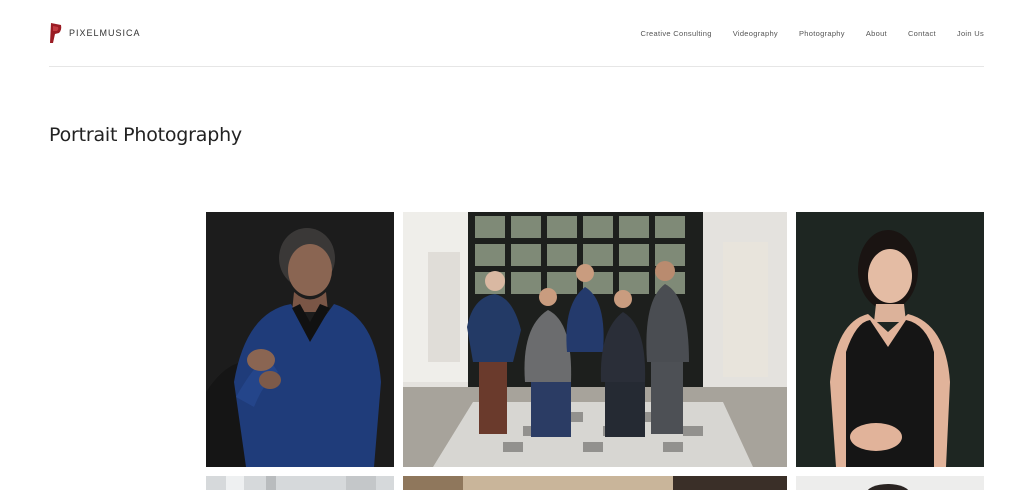  I want to click on gallery-item-man-portrait, so click(300, 339).